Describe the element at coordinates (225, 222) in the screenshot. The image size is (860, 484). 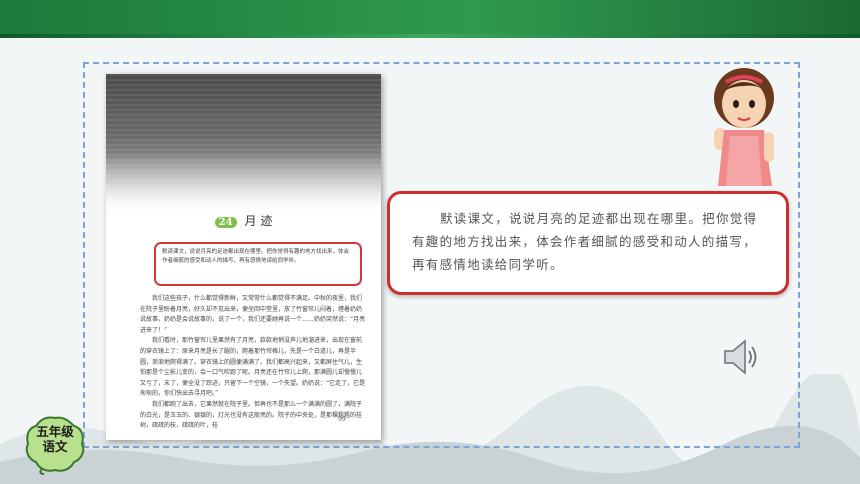
I see `lesson-number-badge: 24` at that location.